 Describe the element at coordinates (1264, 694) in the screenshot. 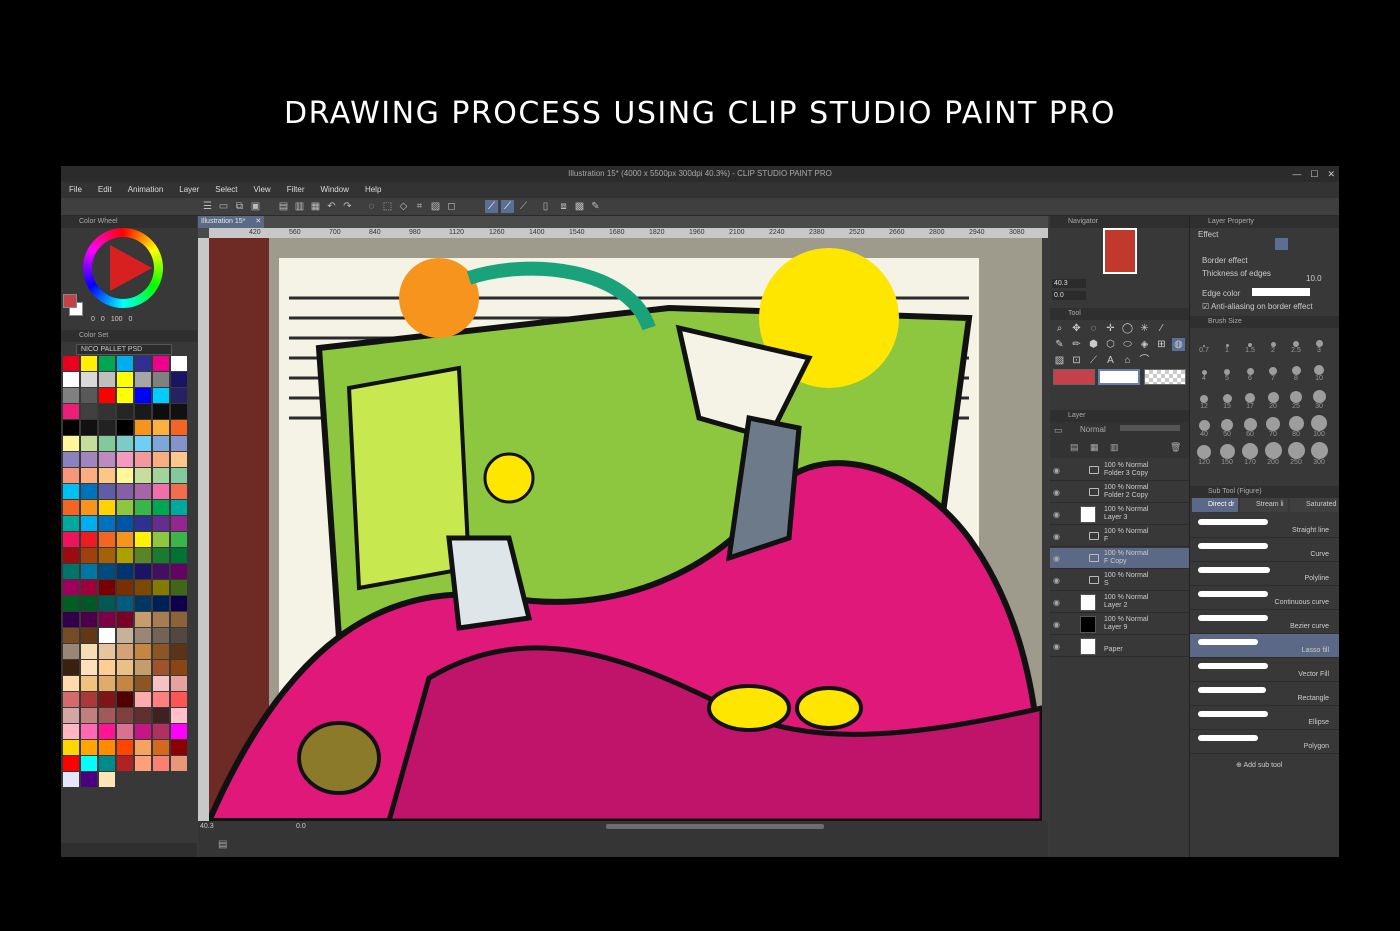

I see `sub-tool-item: Rectangle` at that location.